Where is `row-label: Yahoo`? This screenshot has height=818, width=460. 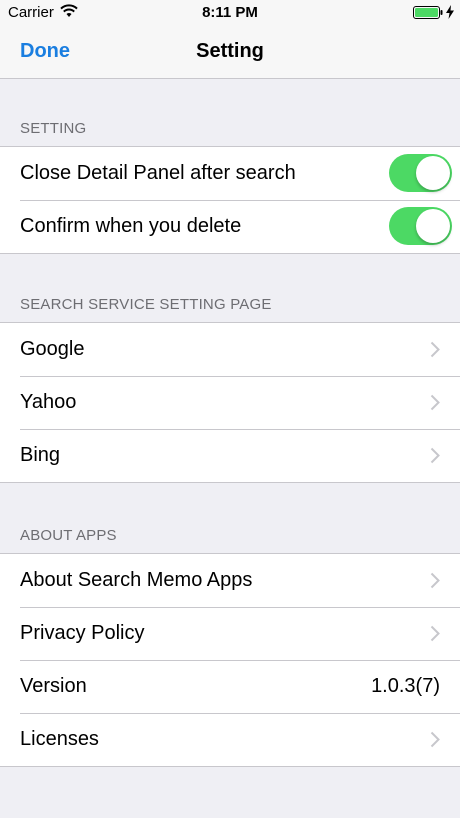
row-label: Yahoo is located at coordinates (48, 402).